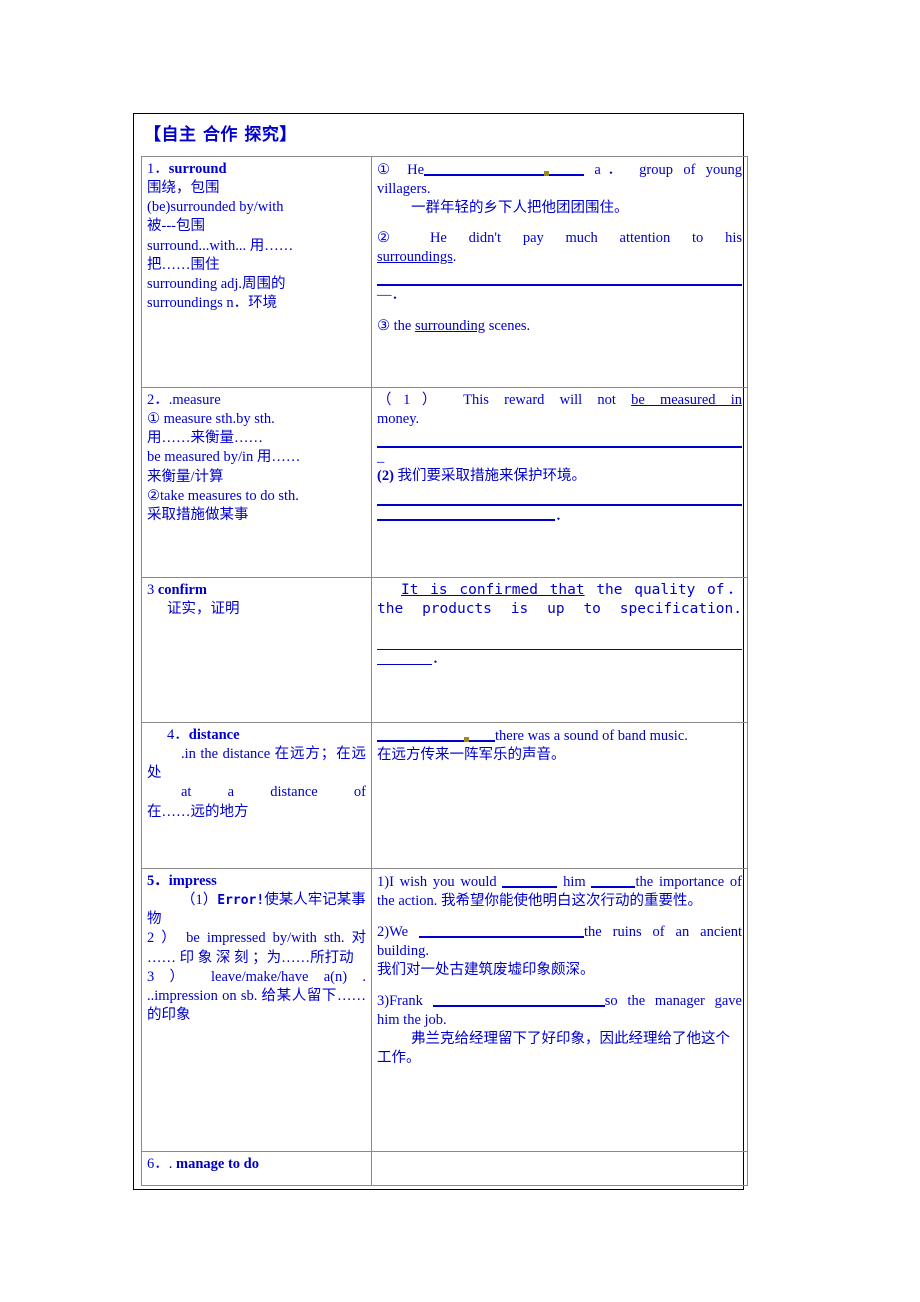 The height and width of the screenshot is (1302, 920). I want to click on exercise-item: (2) 我们要采取措施来保护环境。, so click(559, 476).